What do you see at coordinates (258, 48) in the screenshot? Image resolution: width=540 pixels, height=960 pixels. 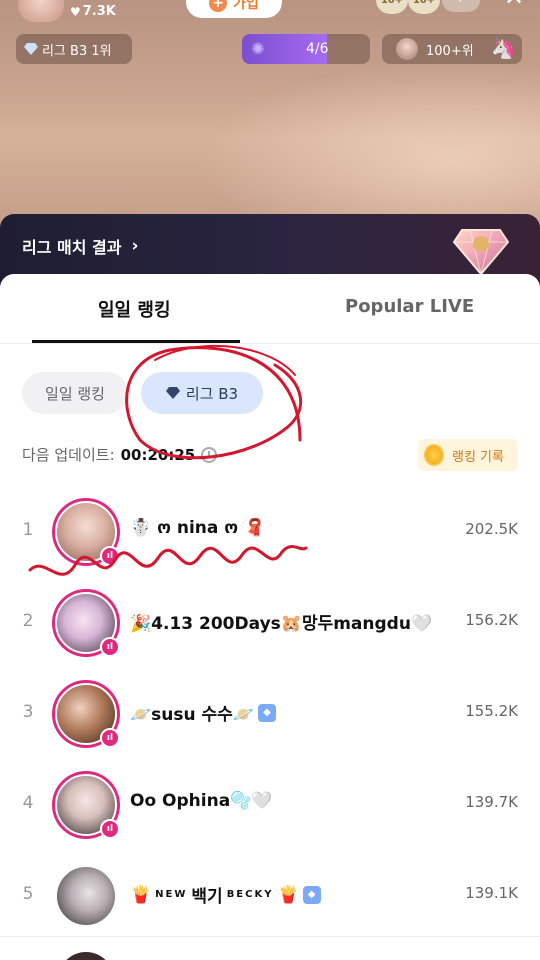 I see `firework-icon: ✺` at bounding box center [258, 48].